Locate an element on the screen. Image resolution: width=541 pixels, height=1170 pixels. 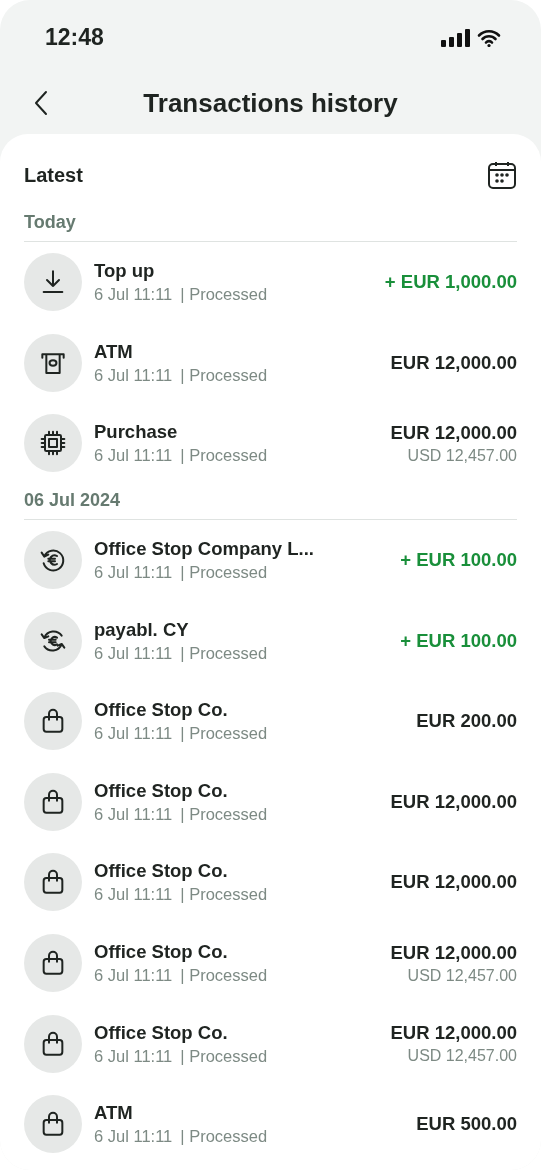
status-time: 12:48 is located at coordinates (74, 37).